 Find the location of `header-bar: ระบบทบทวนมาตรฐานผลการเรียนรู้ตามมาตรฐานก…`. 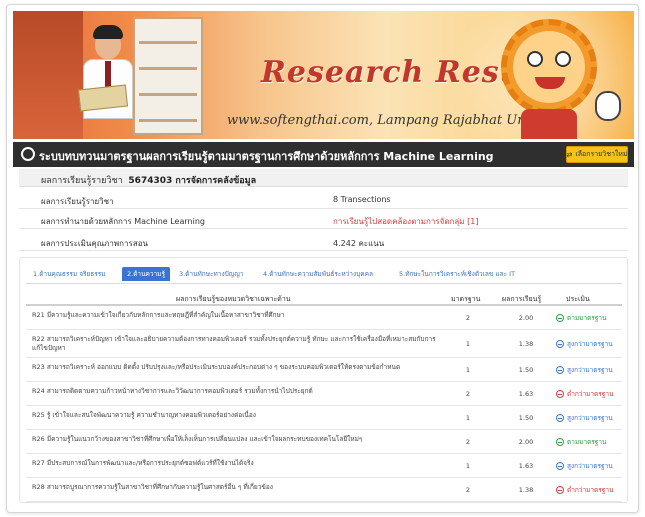

header-bar: ระบบทบทวนมาตรฐานผลการเรียนรู้ตามมาตรฐานก… is located at coordinates (323, 154).